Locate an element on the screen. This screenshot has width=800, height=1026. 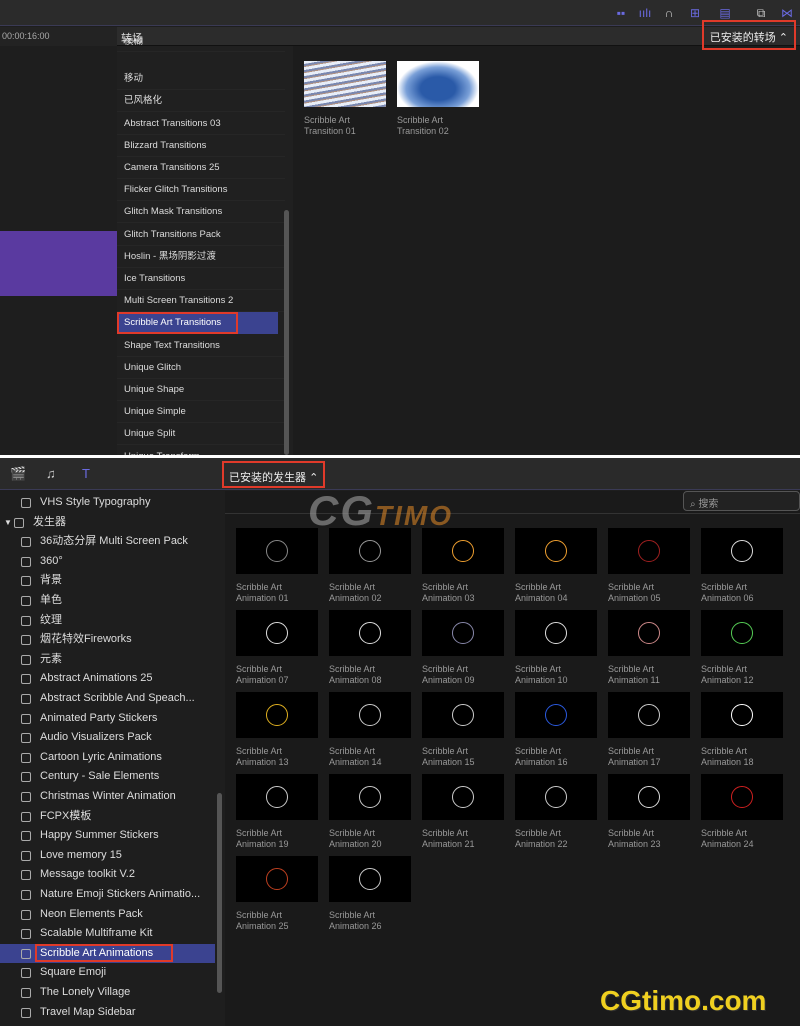
list-item: Flicker Glitch Transitions is located at coordinates (201, 190).